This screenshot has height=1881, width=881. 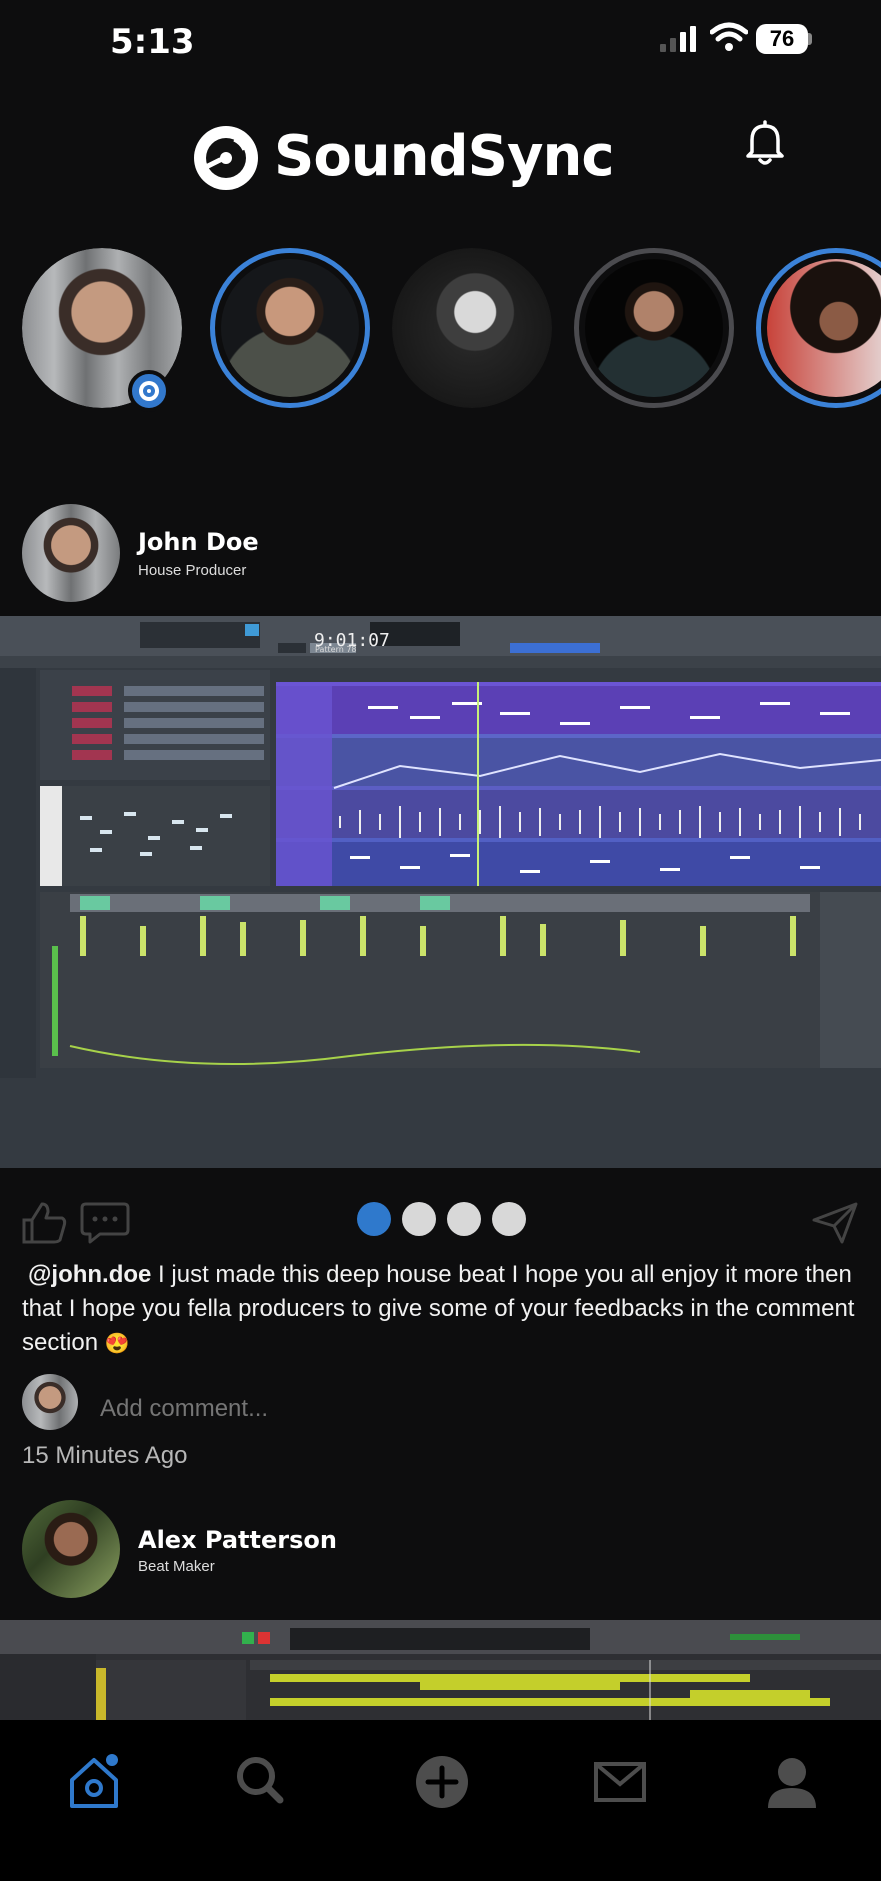 I want to click on bell-icon, so click(x=765, y=143).